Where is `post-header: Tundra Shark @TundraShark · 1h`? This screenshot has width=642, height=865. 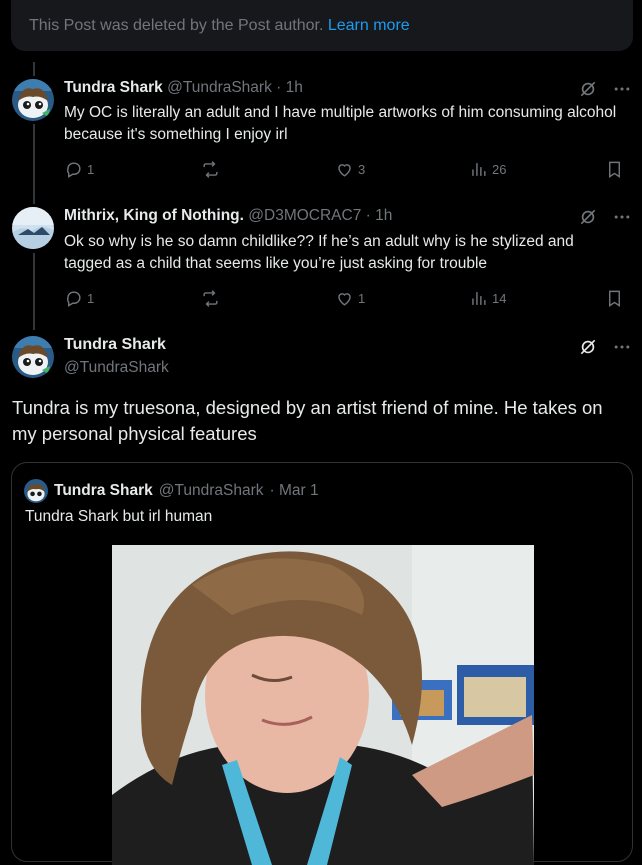 post-header: Tundra Shark @TundraShark · 1h is located at coordinates (183, 88).